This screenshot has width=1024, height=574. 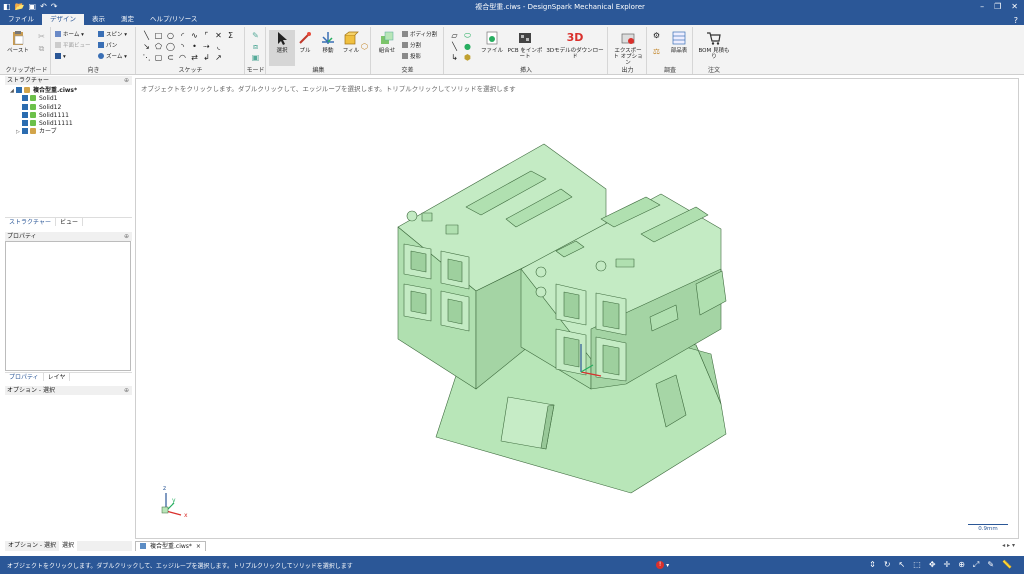 I want to click on mass-icon: ⚖, so click(x=656, y=51).